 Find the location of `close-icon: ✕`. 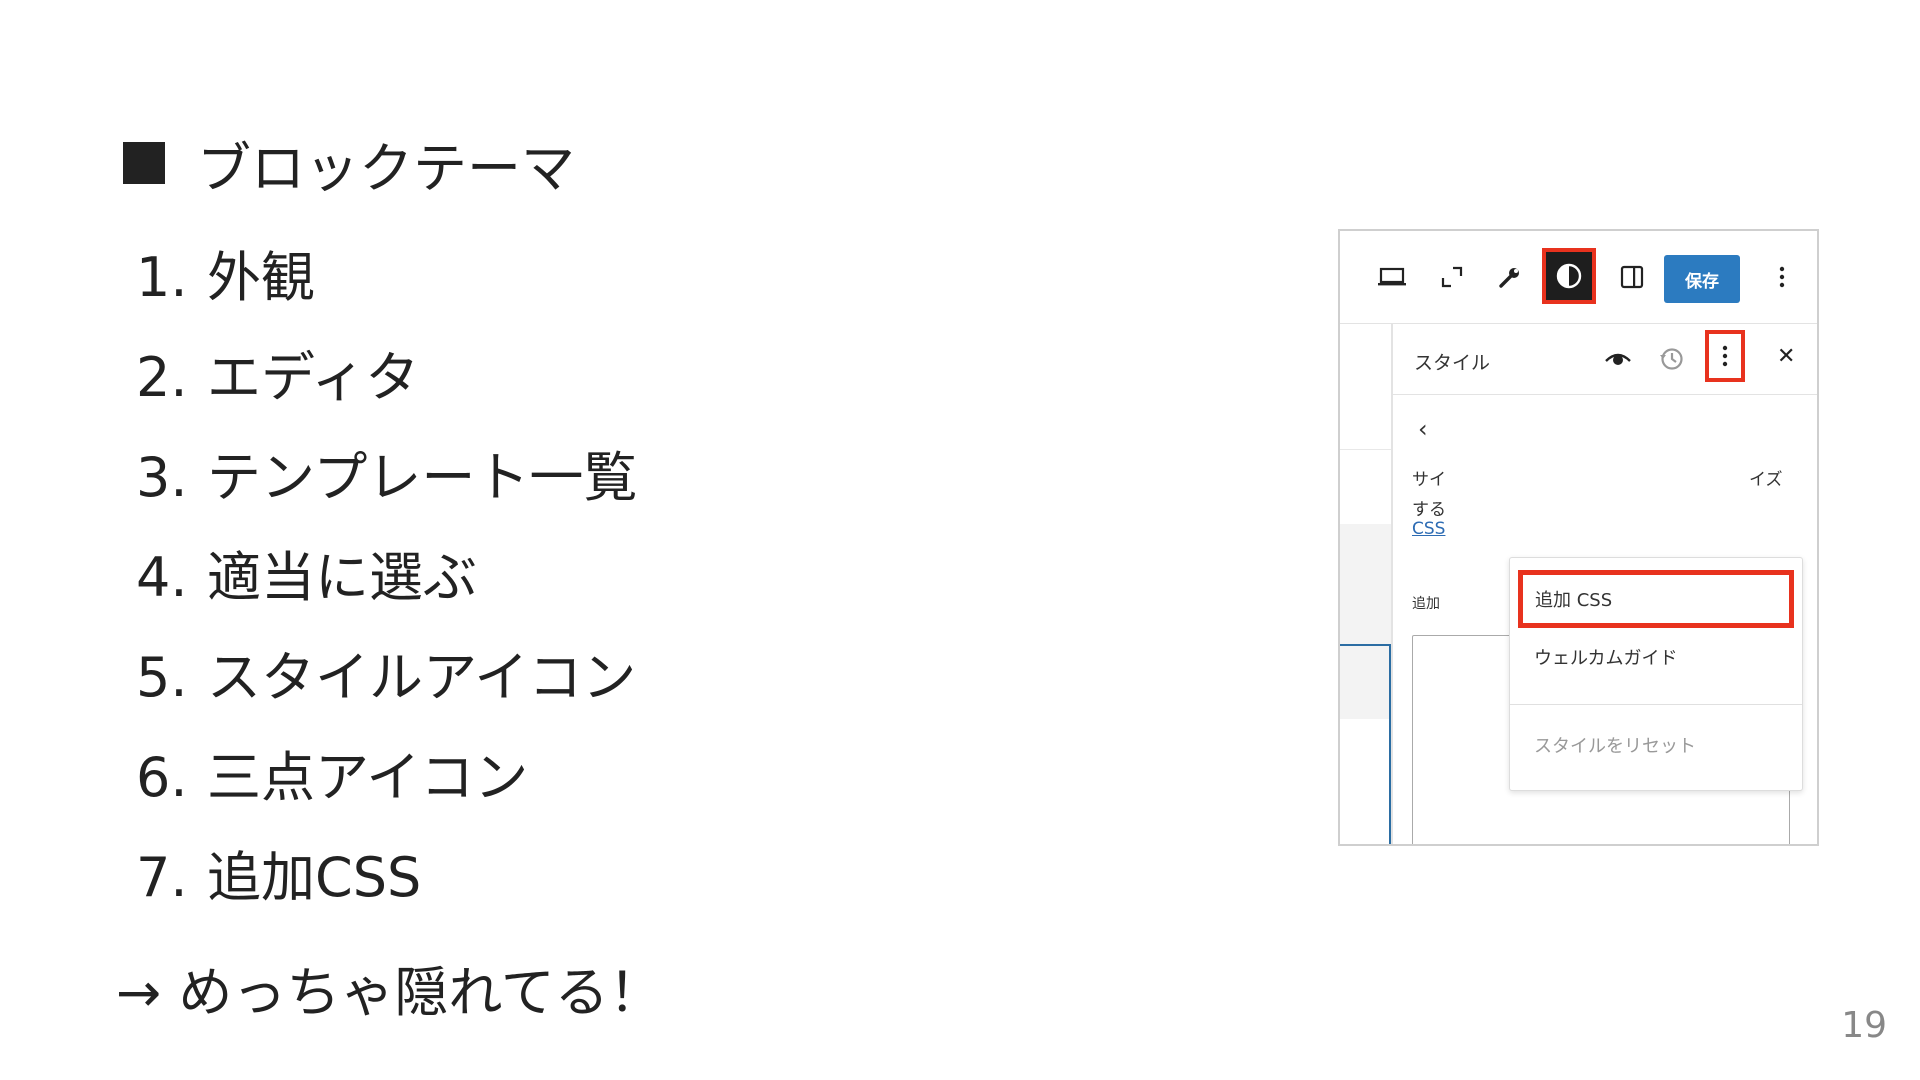

close-icon: ✕ is located at coordinates (1786, 356).